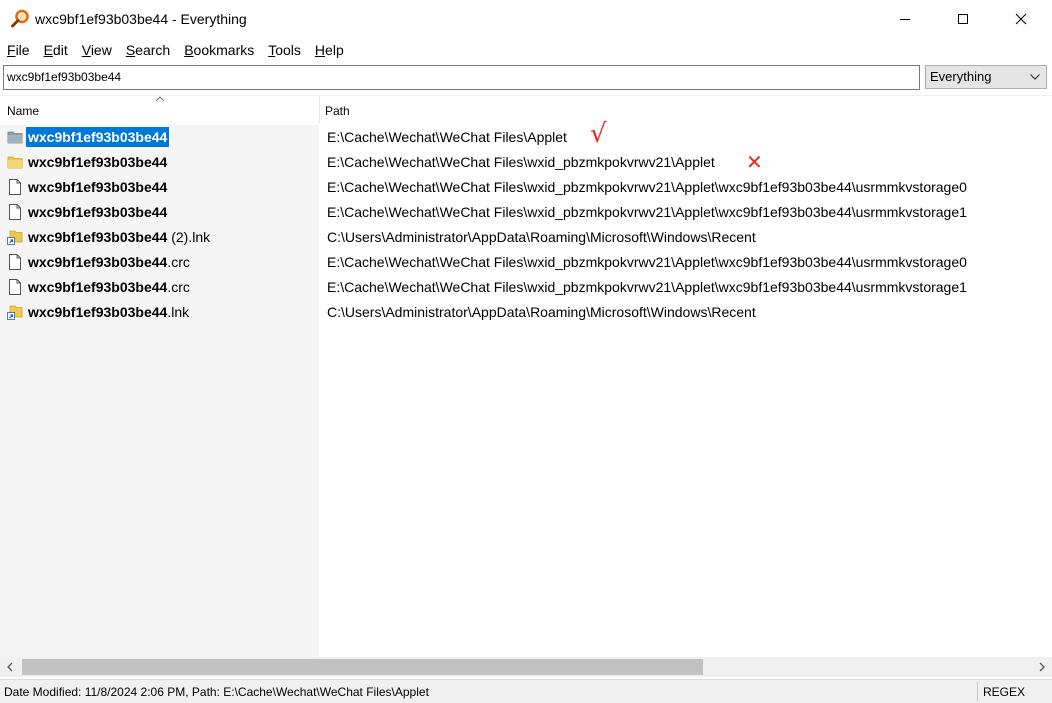  I want to click on menu-accelerator: E, so click(48, 50).